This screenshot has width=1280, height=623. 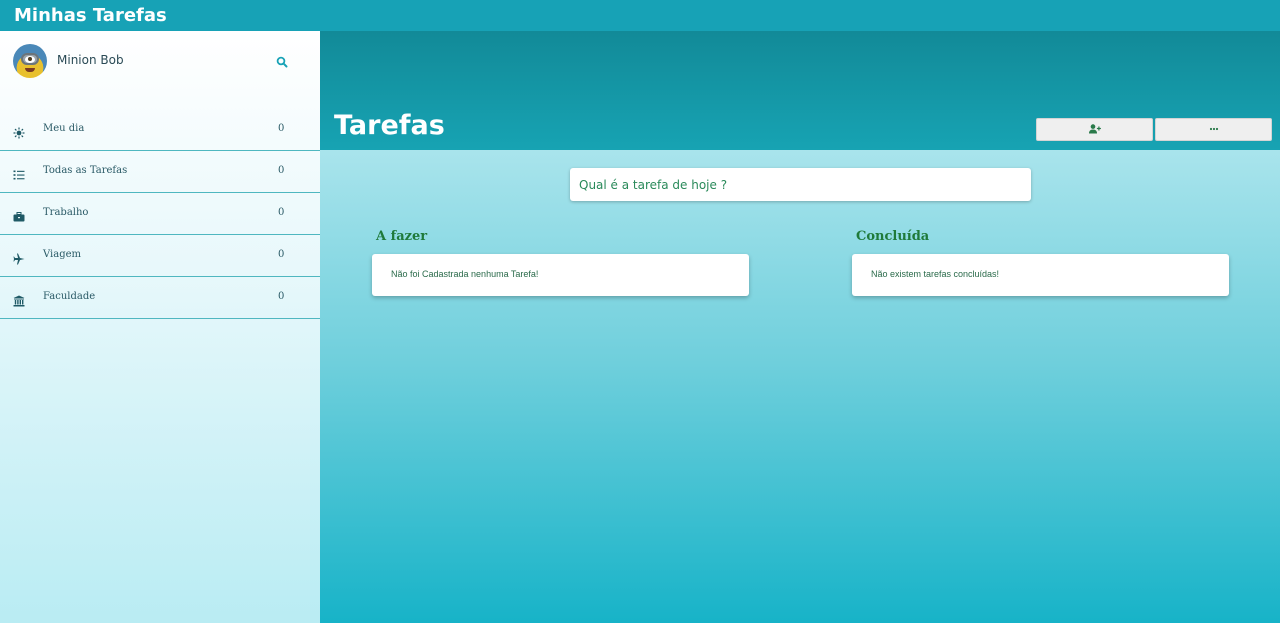 I want to click on done-empty-message: Não existem tarefas concluídas!, so click(x=935, y=274).